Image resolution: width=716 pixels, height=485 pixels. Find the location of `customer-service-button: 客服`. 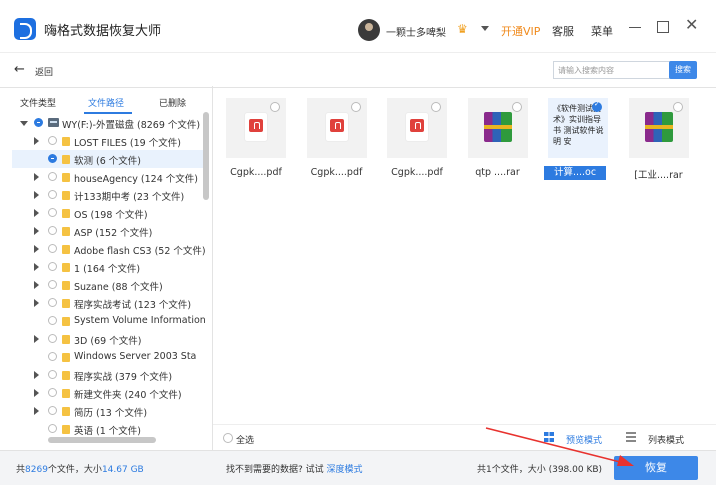

customer-service-button: 客服 is located at coordinates (563, 31).